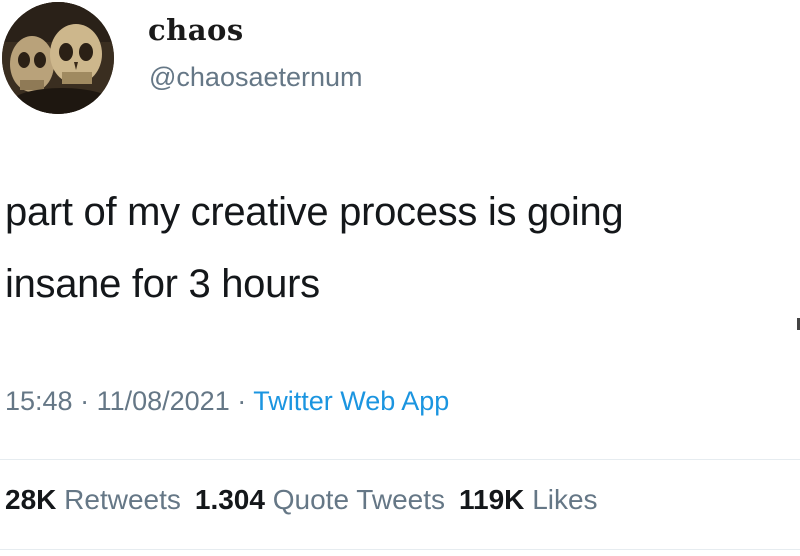 Image resolution: width=800 pixels, height=556 pixels. I want to click on retweets-count: 28K, so click(31, 499).